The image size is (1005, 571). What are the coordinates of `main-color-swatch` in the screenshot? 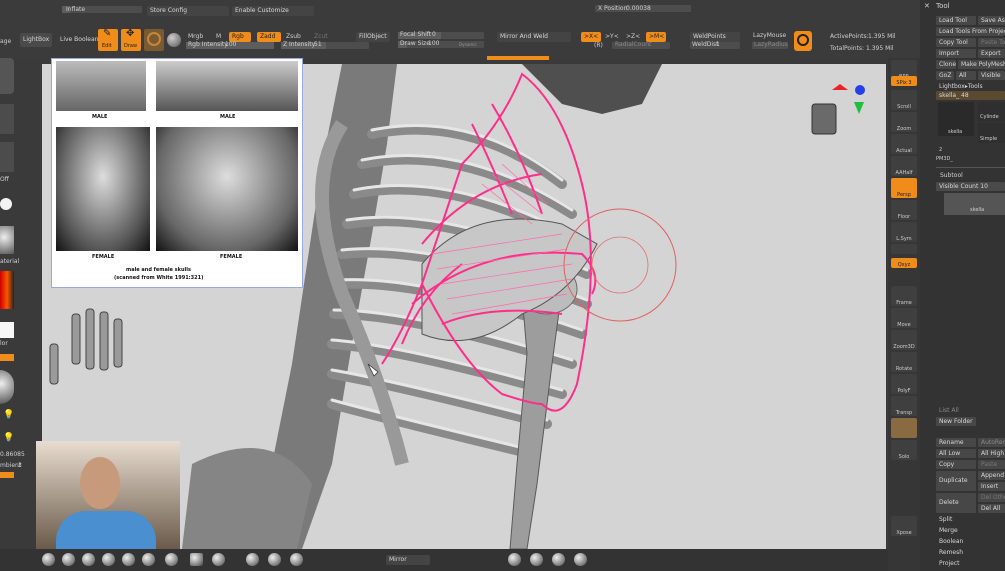 It's located at (7, 330).